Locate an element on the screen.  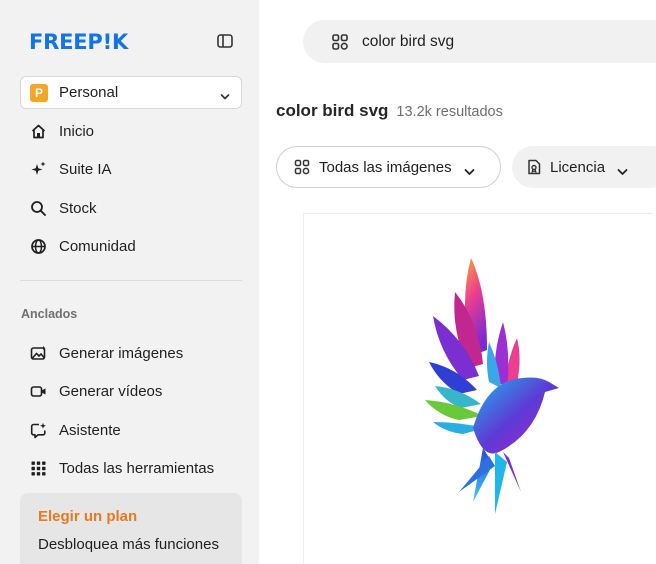
nav-item-inicio: Inicio is located at coordinates (61, 131).